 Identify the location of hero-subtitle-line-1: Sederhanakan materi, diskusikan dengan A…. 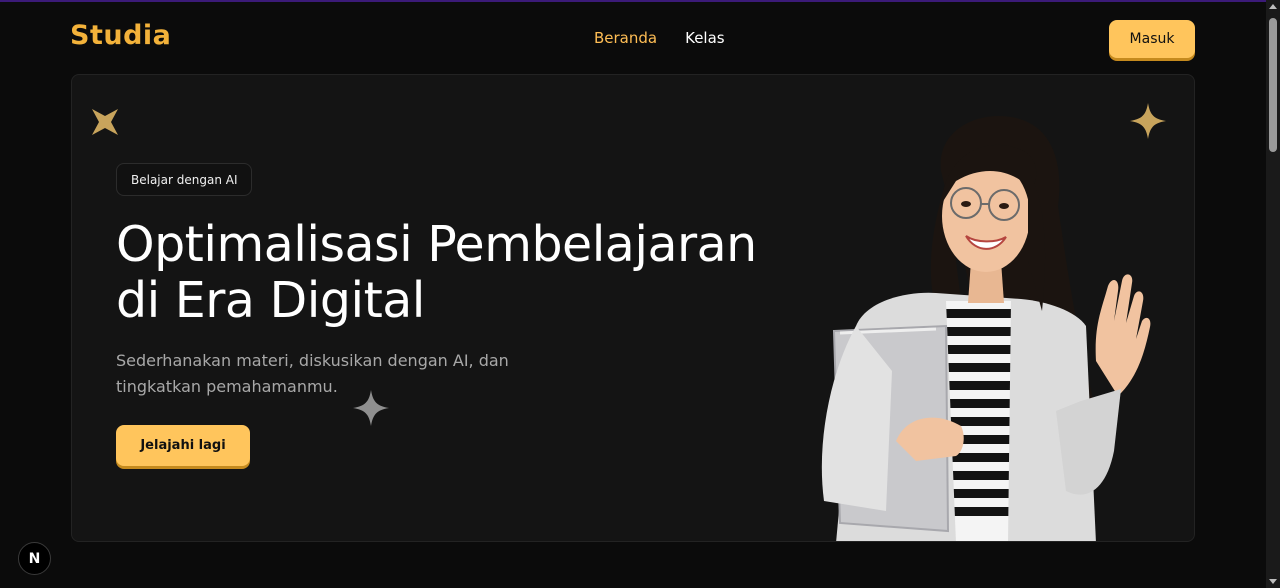
(312, 360).